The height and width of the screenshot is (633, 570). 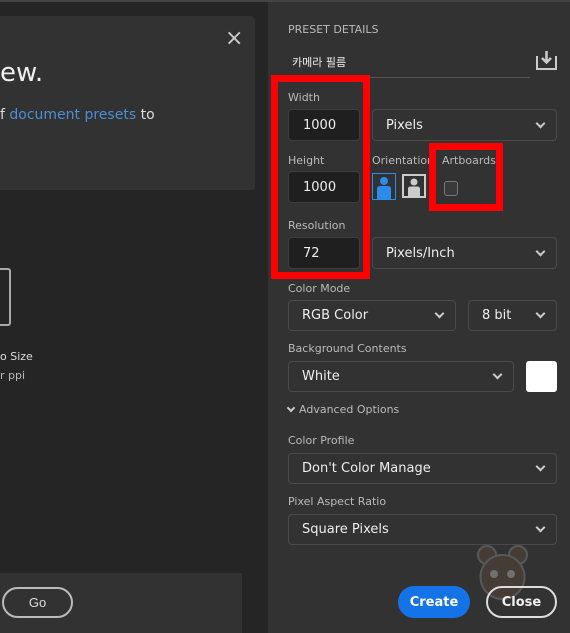 I want to click on width-unit-dropdown: Pixels, so click(x=464, y=125).